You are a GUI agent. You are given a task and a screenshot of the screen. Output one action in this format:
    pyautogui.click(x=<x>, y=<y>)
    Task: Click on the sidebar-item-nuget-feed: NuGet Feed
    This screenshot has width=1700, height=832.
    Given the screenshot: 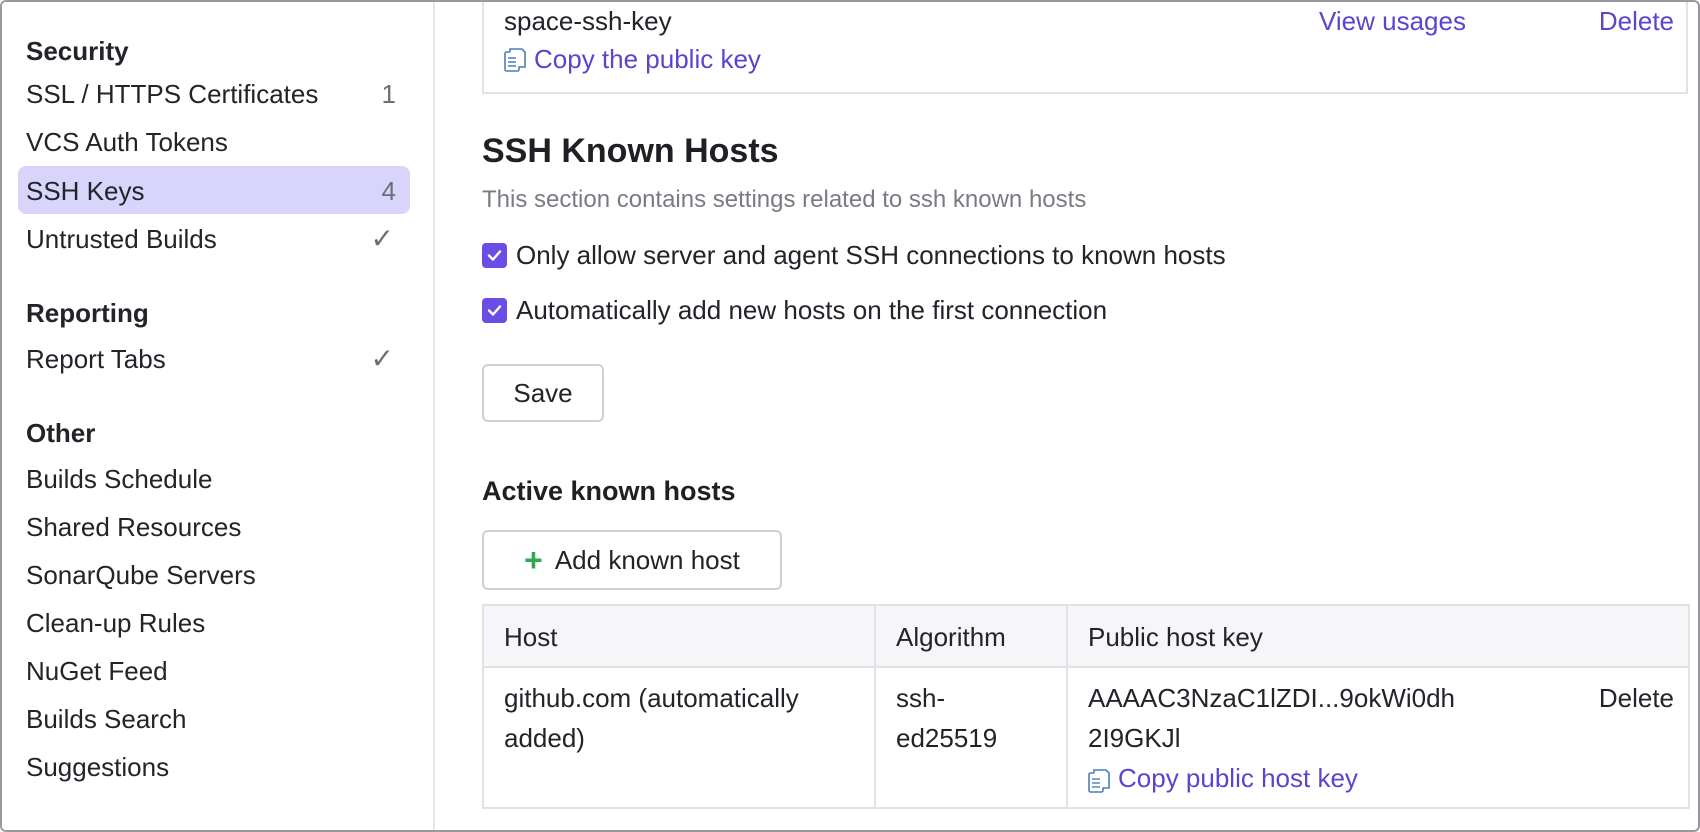 What is the action you would take?
    pyautogui.click(x=214, y=670)
    